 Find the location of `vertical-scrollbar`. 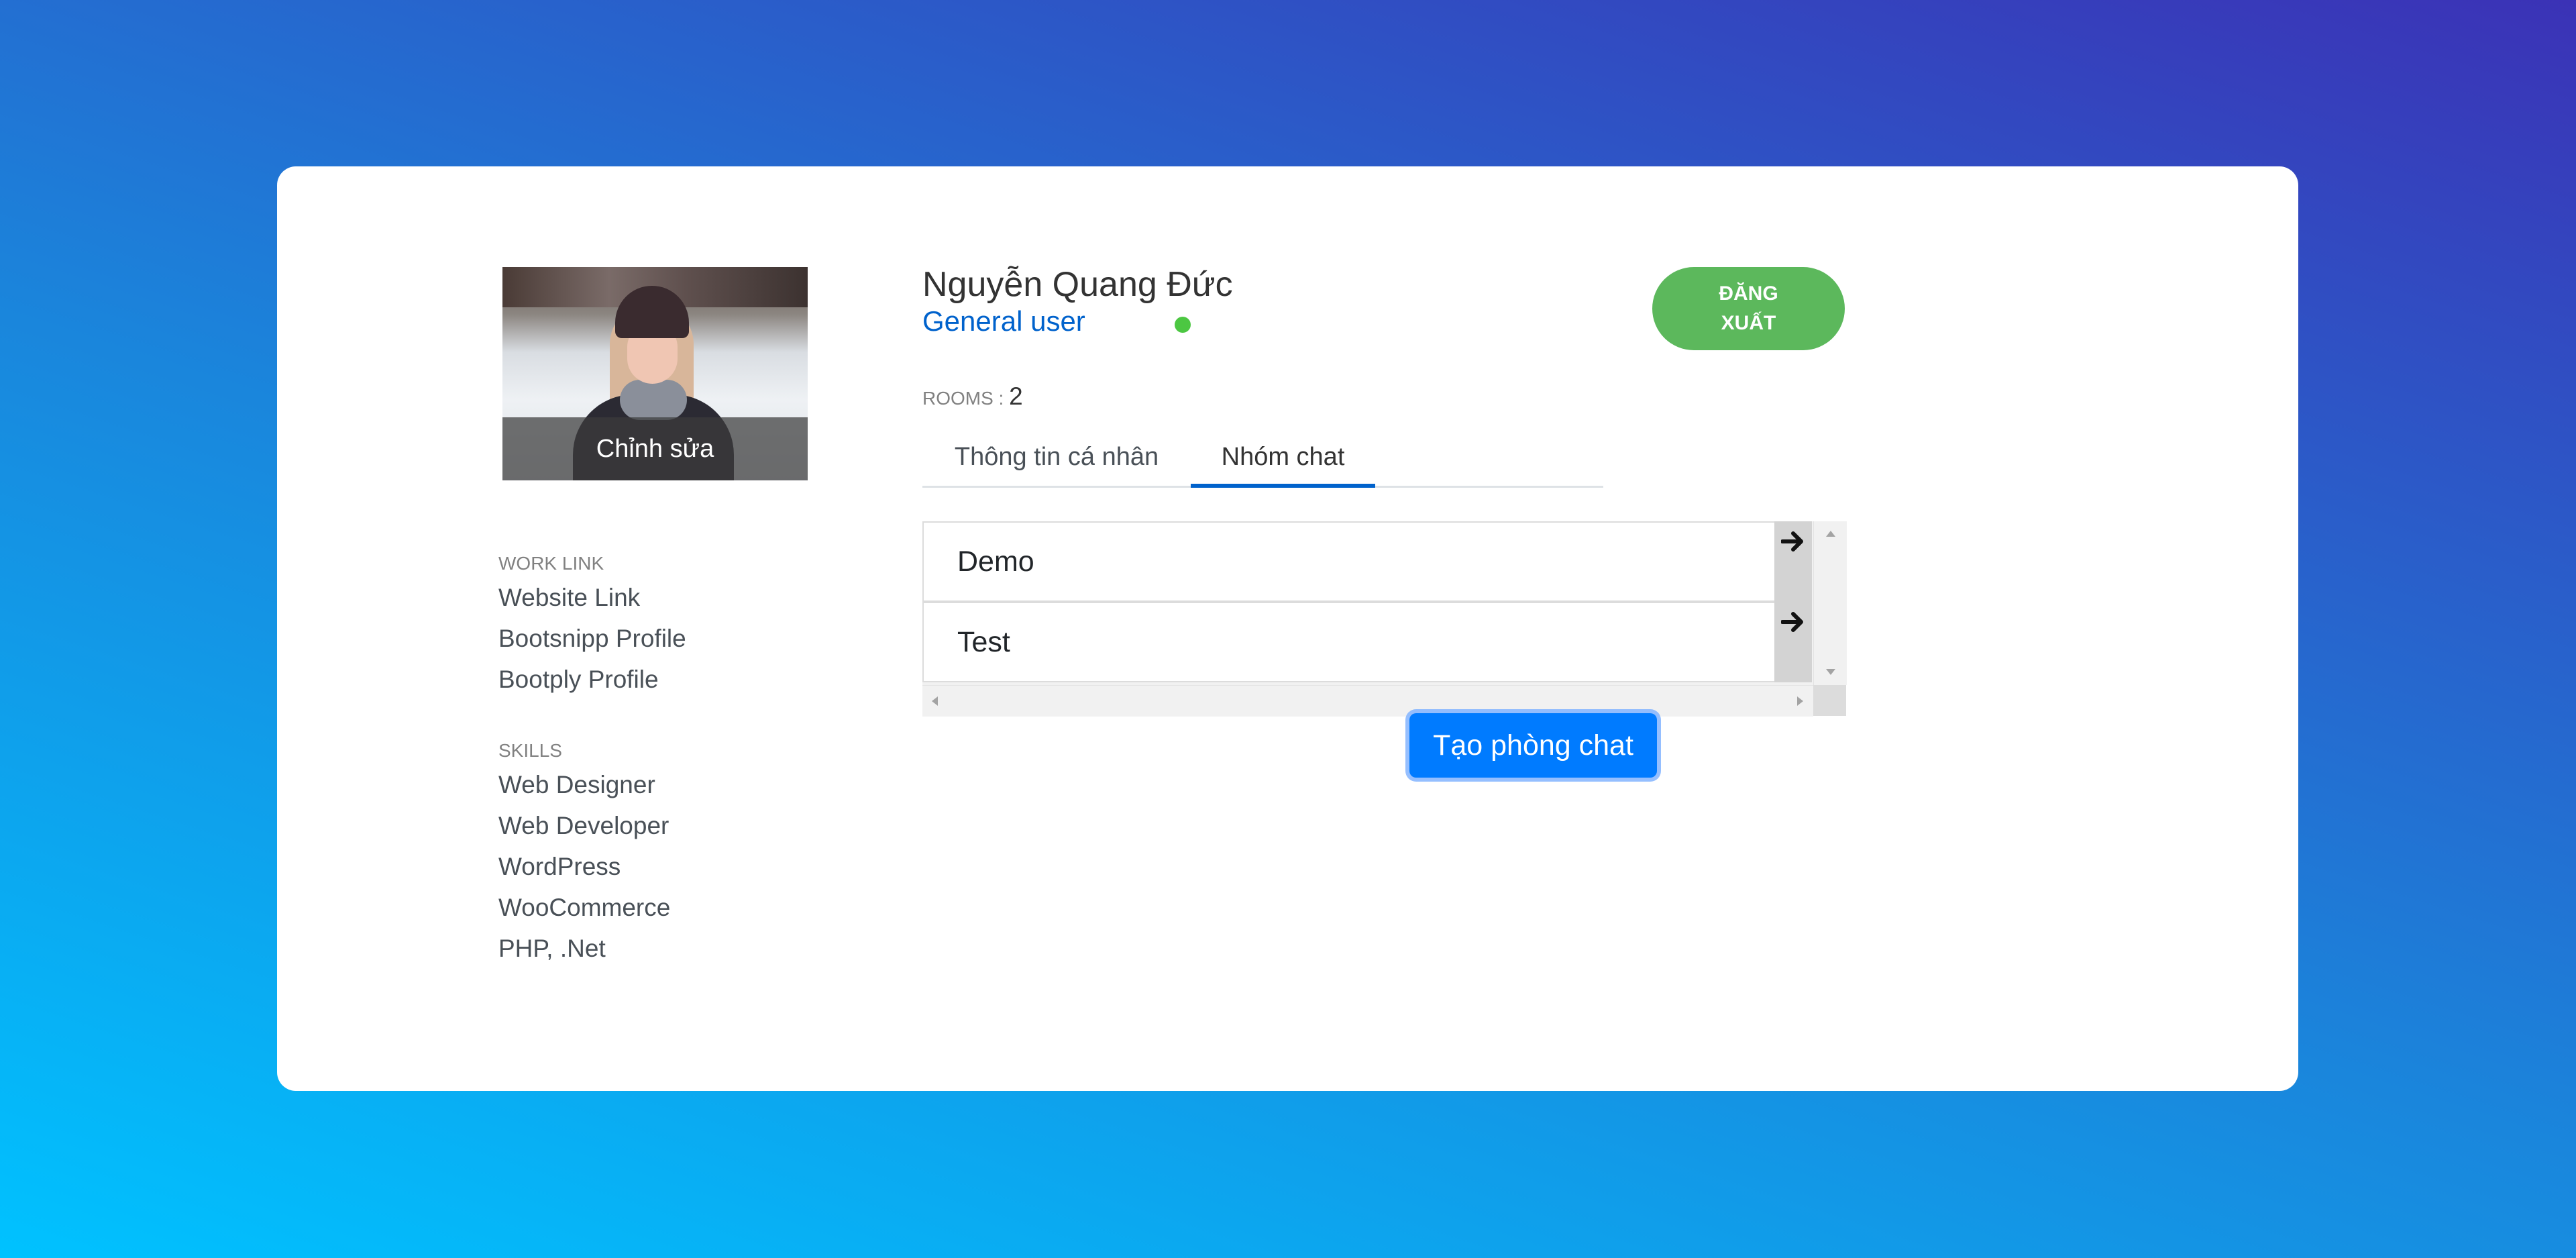

vertical-scrollbar is located at coordinates (1830, 603).